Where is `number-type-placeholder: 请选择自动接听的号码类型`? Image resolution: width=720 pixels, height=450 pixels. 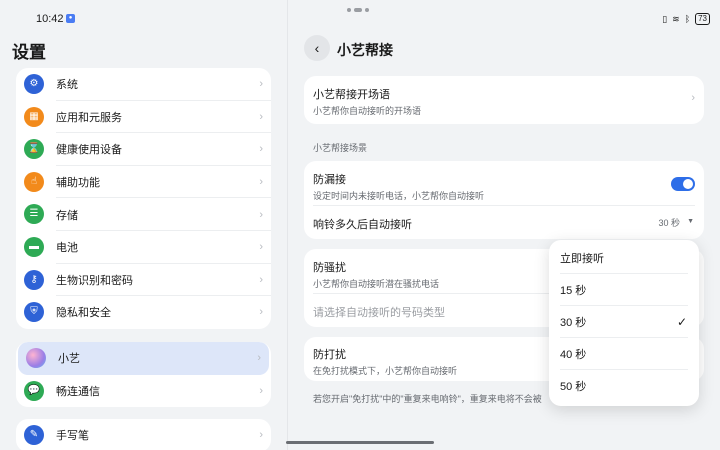
number-type-placeholder: 请选择自动接听的号码类型 is located at coordinates (379, 313).